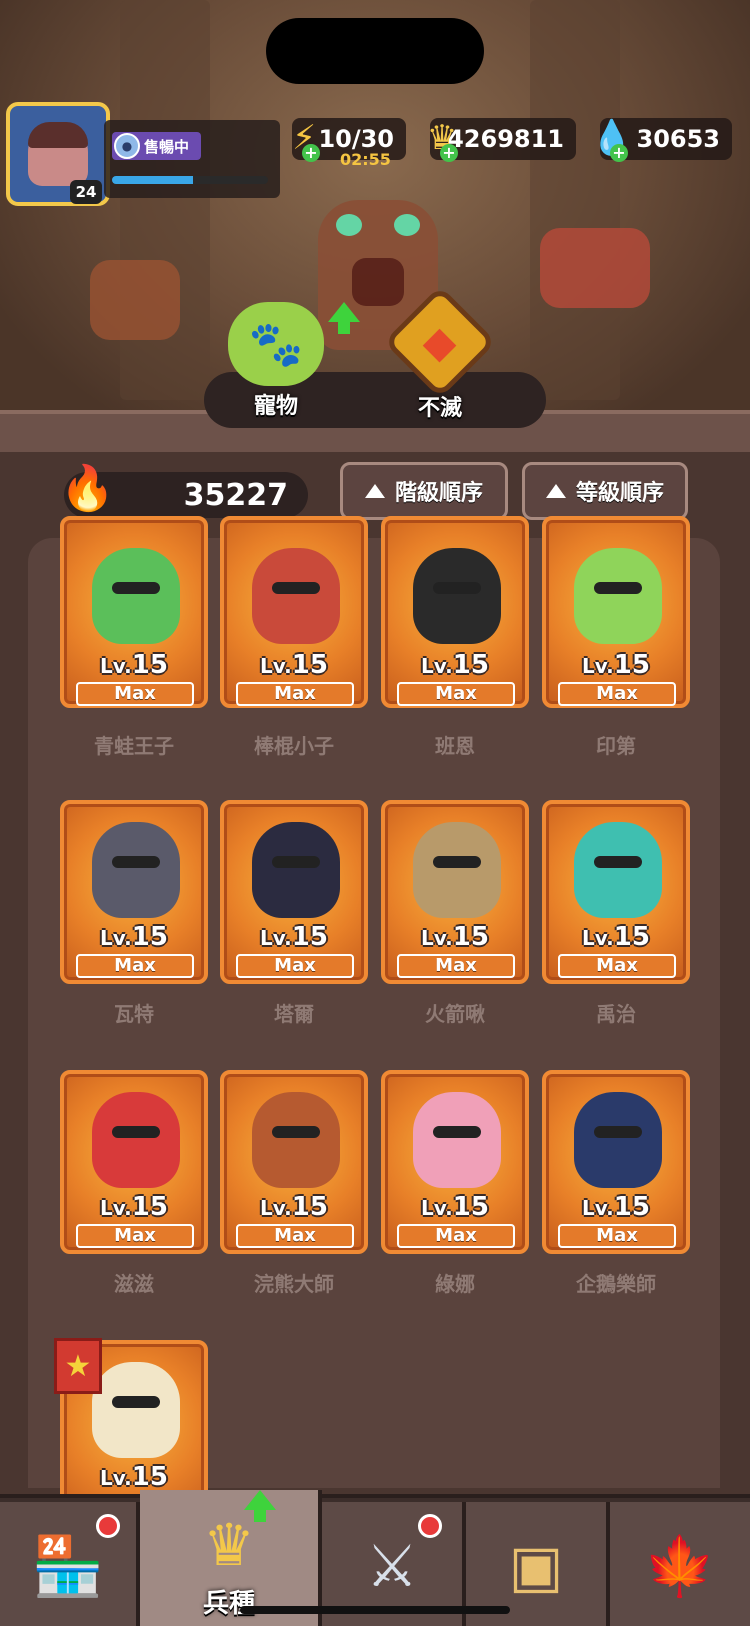 This screenshot has height=1626, width=750. What do you see at coordinates (87, 488) in the screenshot?
I see `flame-icon: 🔥` at bounding box center [87, 488].